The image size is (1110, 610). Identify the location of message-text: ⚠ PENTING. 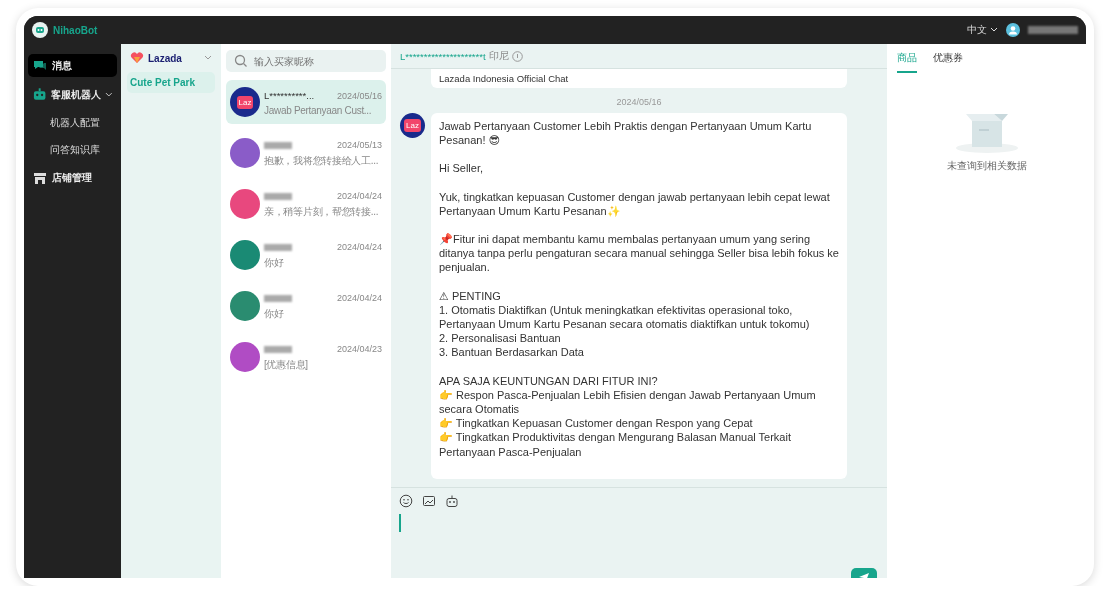
(470, 295).